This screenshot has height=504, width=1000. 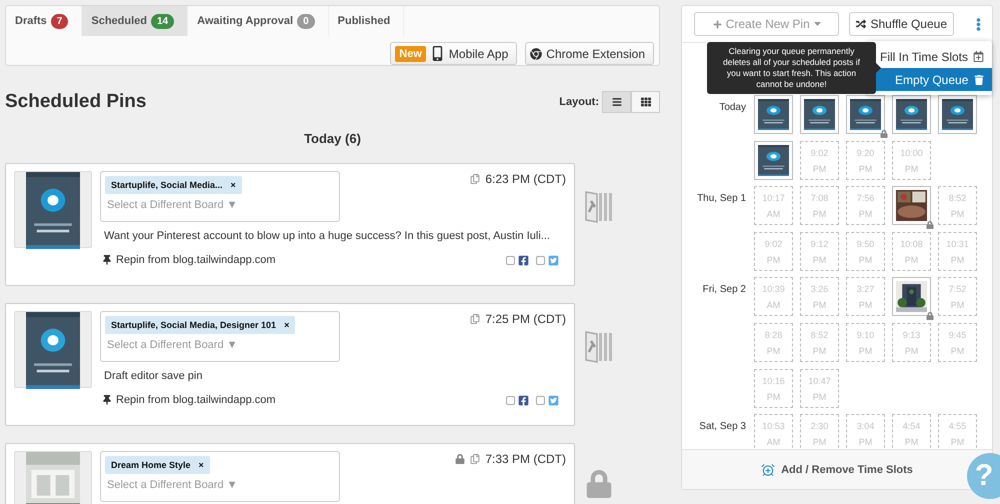 What do you see at coordinates (410, 54) in the screenshot?
I see `new-badge: New` at bounding box center [410, 54].